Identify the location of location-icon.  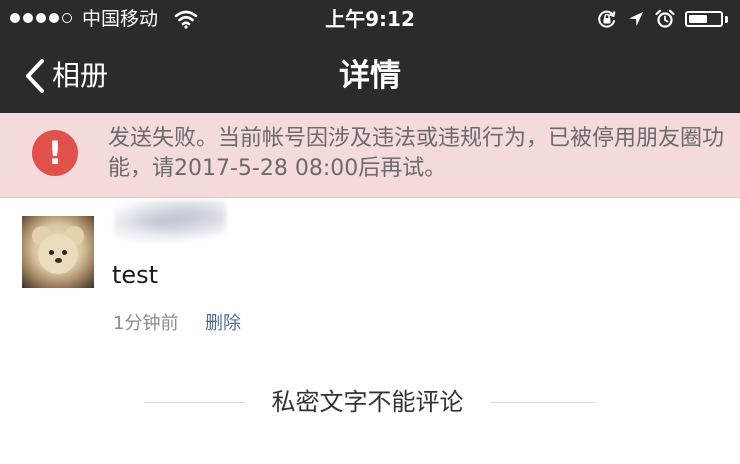
(636, 19).